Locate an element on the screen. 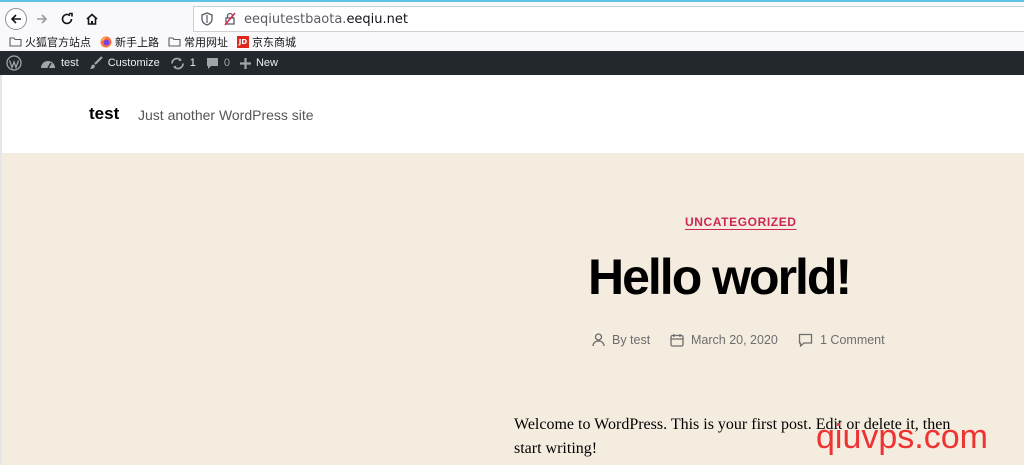 This screenshot has height=465, width=1024. wordpress-logo-icon is located at coordinates (14, 63).